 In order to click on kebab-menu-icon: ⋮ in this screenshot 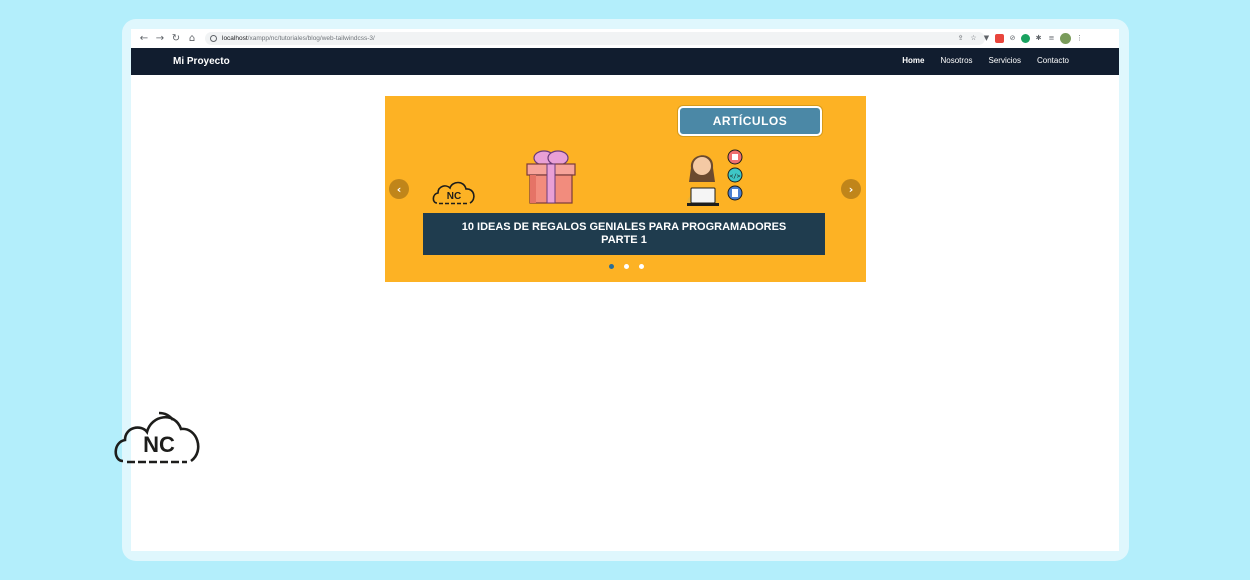, I will do `click(1079, 38)`.